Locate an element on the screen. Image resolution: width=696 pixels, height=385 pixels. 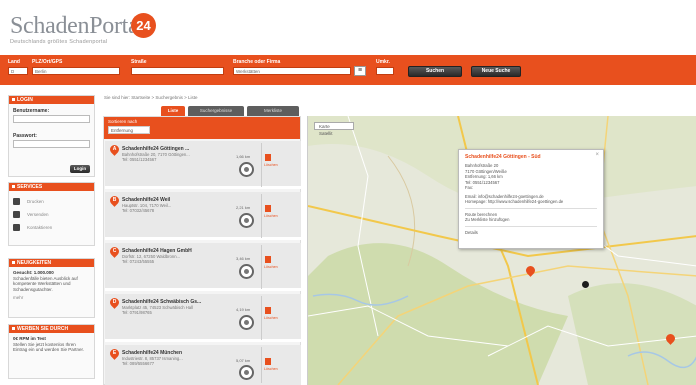
location-label: PLZ/Ort/GPS is located at coordinates (47, 62).